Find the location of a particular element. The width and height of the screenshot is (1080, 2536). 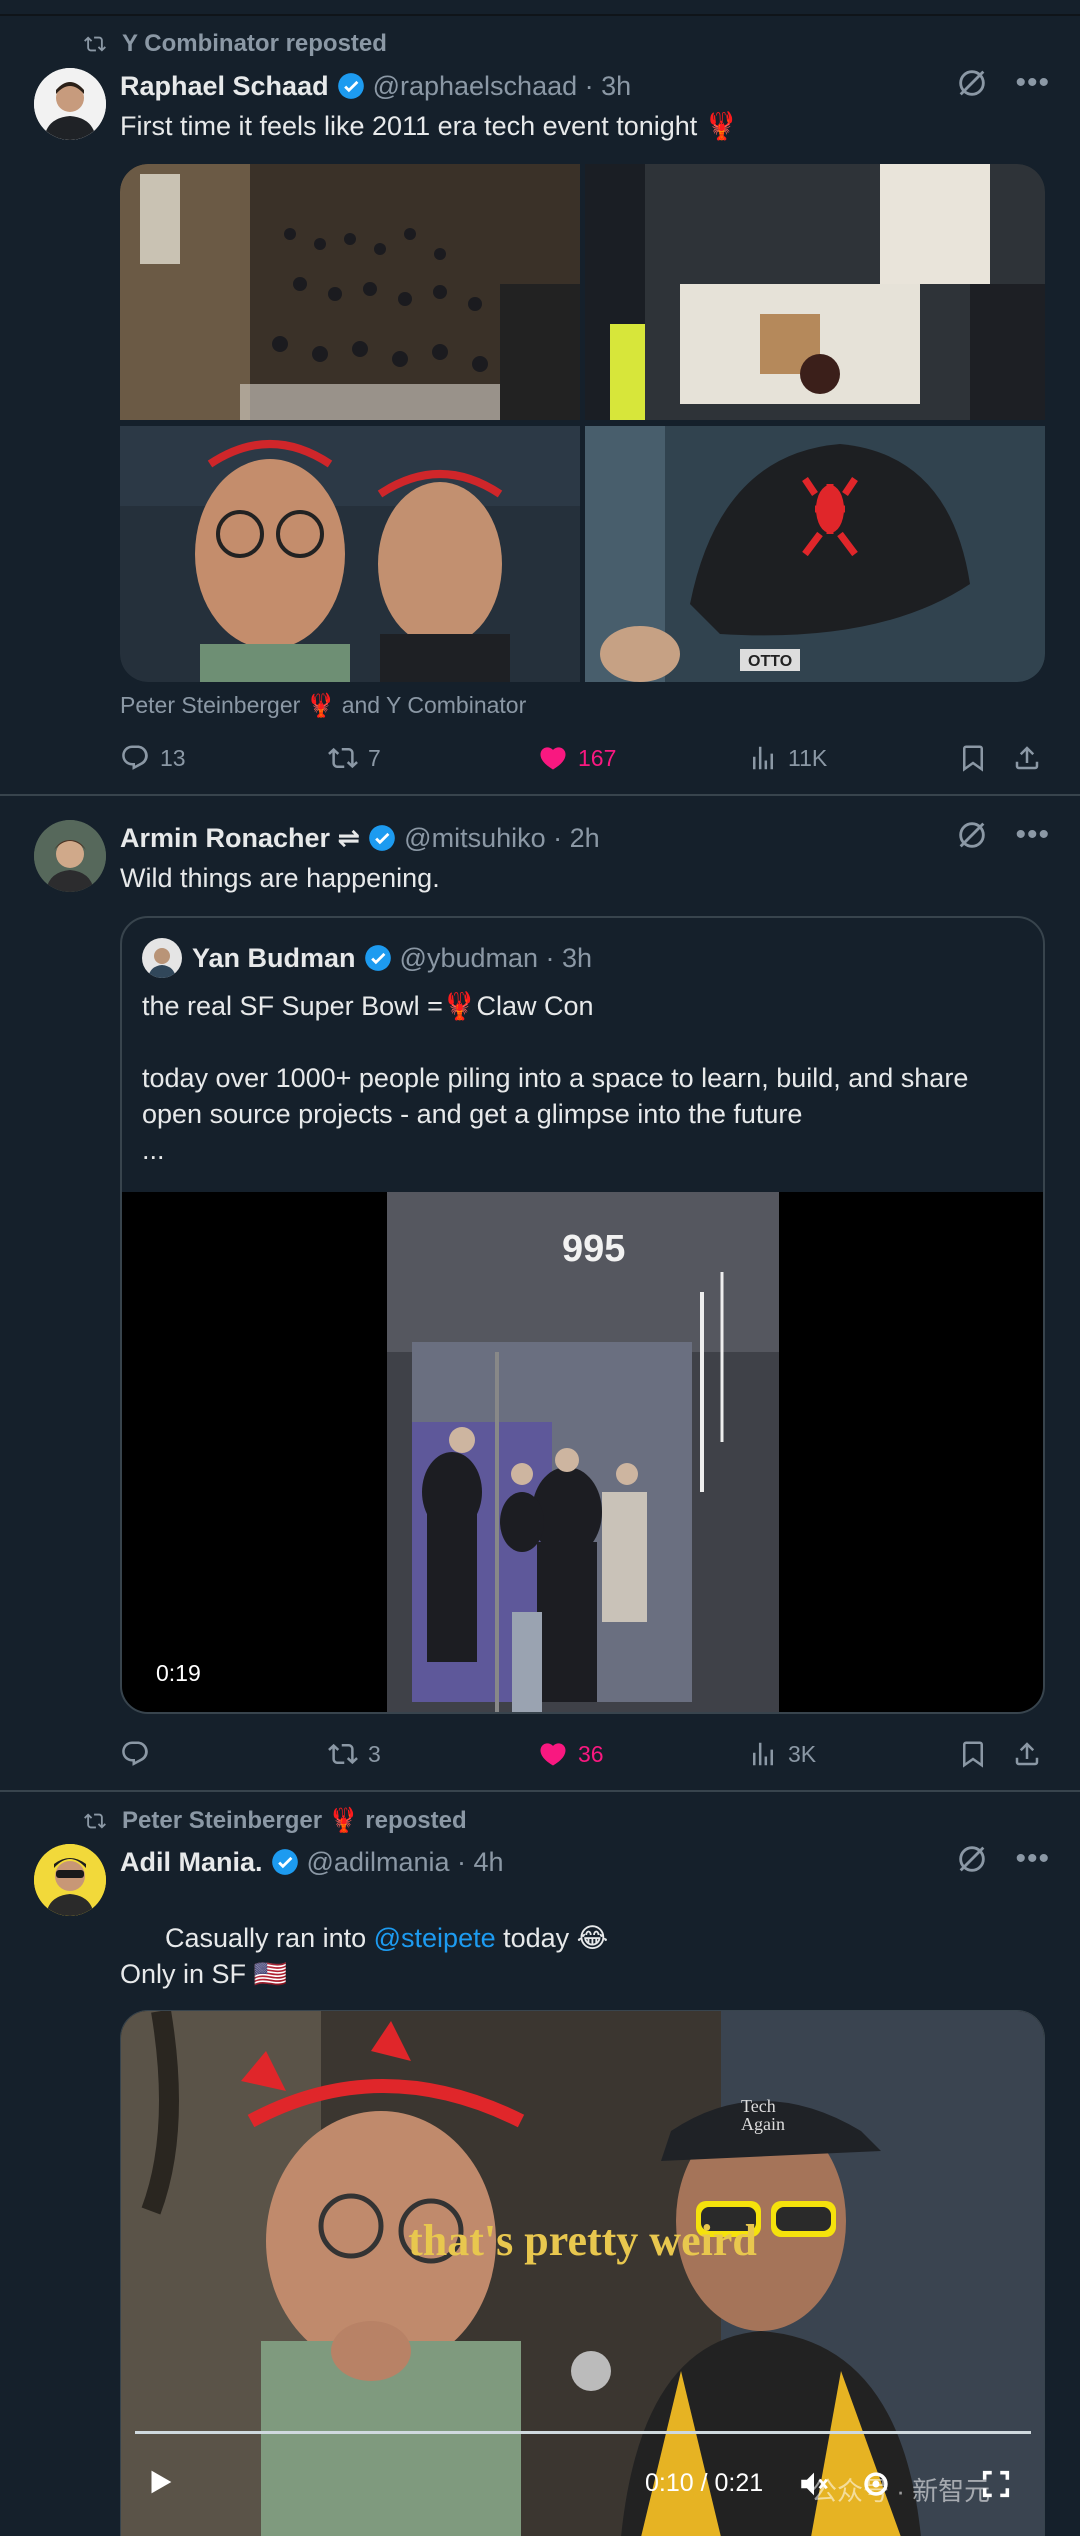

view-count: 3K is located at coordinates (802, 1753).